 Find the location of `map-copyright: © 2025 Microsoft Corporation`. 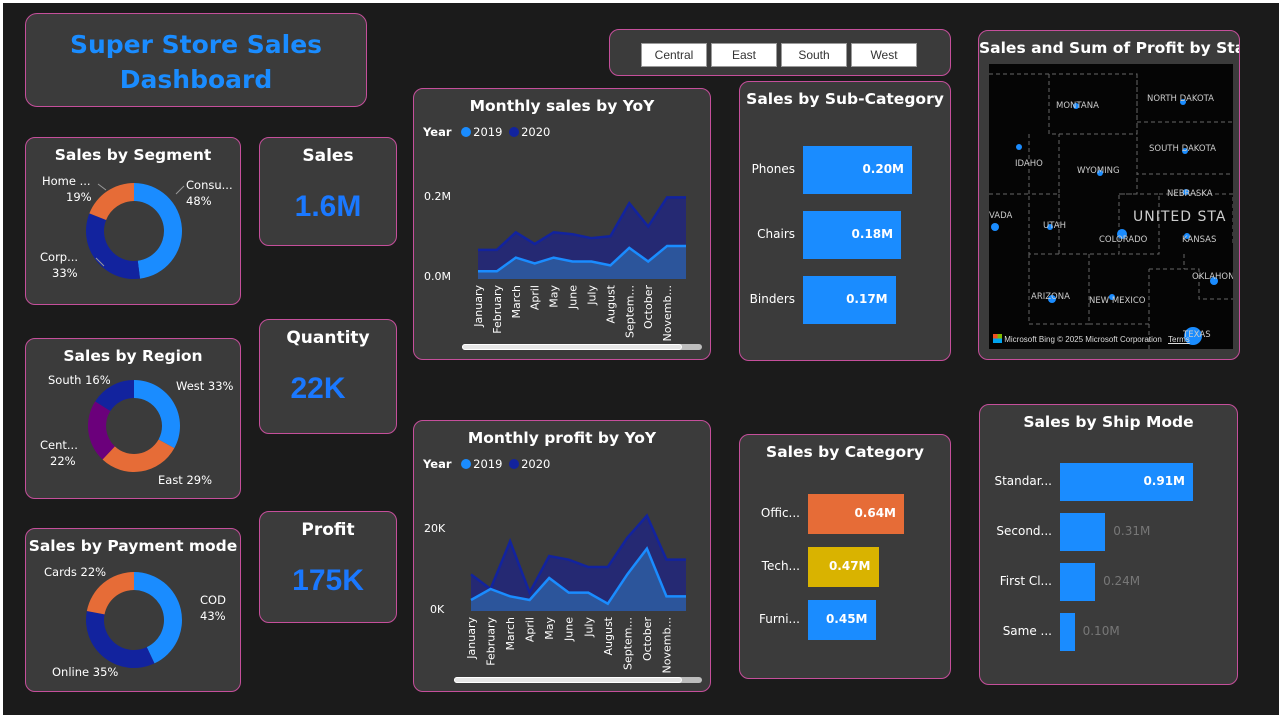

map-copyright: © 2025 Microsoft Corporation is located at coordinates (1109, 339).